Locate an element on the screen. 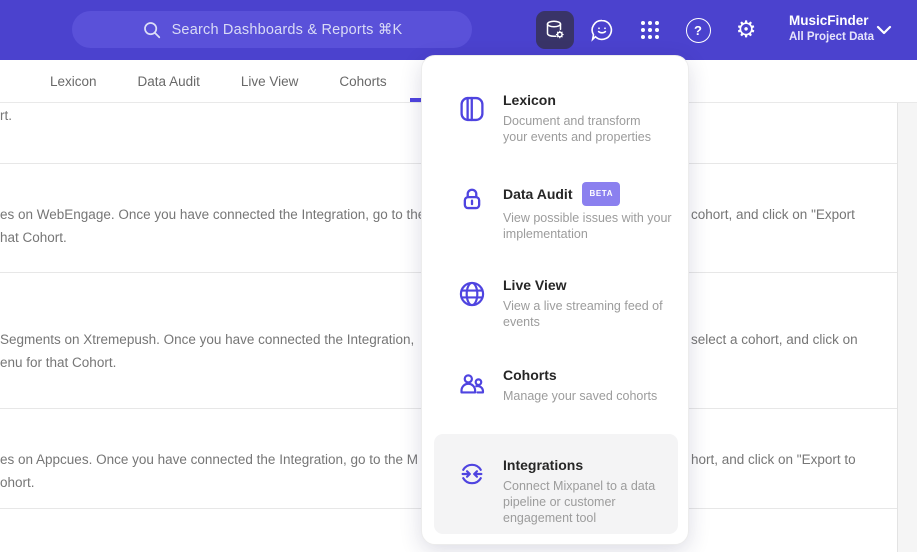 The image size is (917, 552). settings-button: ⚙ is located at coordinates (746, 30).